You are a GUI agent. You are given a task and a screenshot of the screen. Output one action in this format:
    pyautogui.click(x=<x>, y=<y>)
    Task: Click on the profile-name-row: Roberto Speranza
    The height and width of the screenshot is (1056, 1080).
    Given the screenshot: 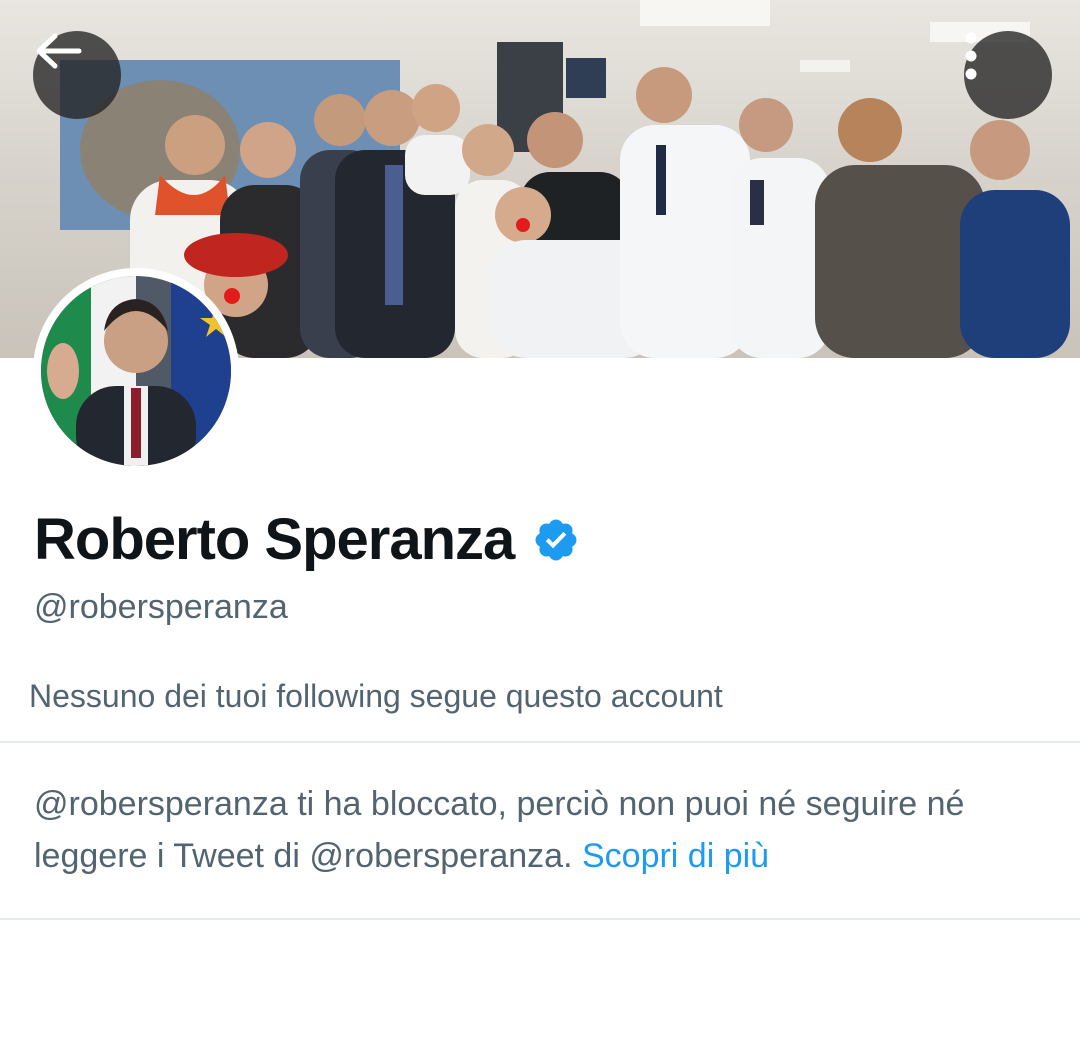 What is the action you would take?
    pyautogui.click(x=307, y=539)
    